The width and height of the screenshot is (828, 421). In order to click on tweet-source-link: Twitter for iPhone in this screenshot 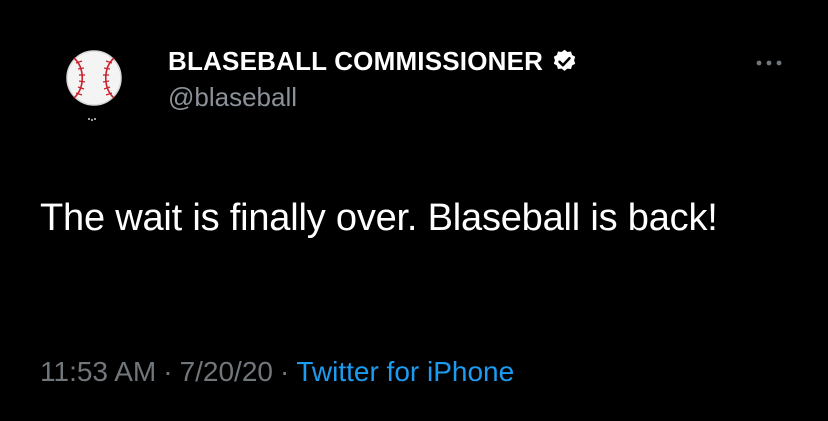, I will do `click(405, 371)`.